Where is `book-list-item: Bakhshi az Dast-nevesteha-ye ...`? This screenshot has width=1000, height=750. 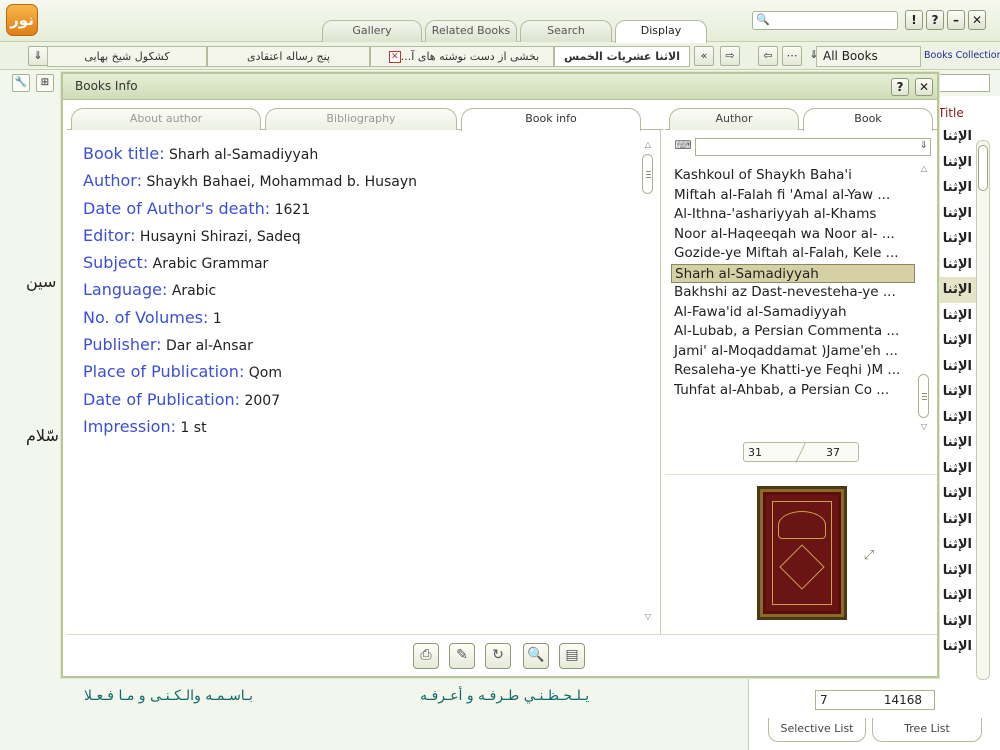 book-list-item: Bakhshi az Dast-nevesteha-ye ... is located at coordinates (793, 293).